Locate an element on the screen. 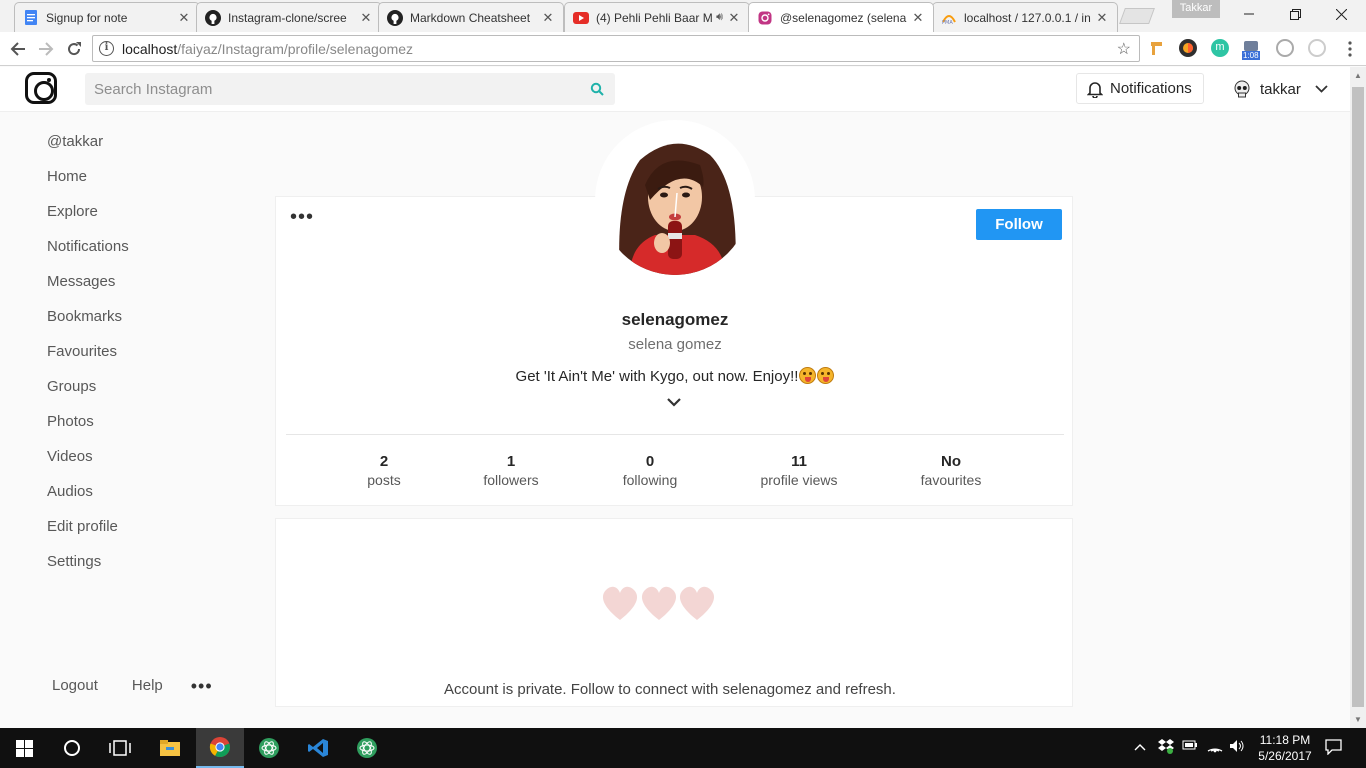  sidebar-item-settings: Settings is located at coordinates (88, 570).